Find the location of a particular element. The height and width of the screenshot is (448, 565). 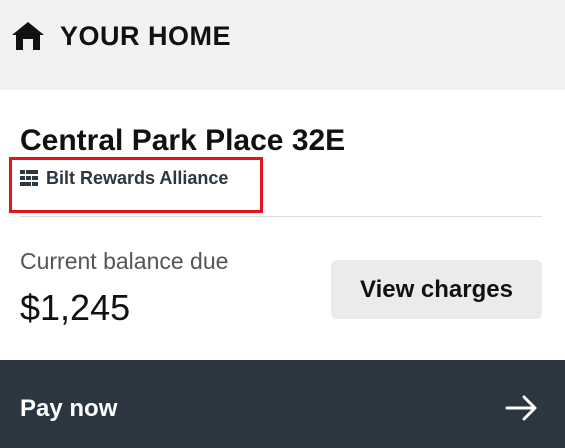

arrow-right-icon is located at coordinates (521, 408).